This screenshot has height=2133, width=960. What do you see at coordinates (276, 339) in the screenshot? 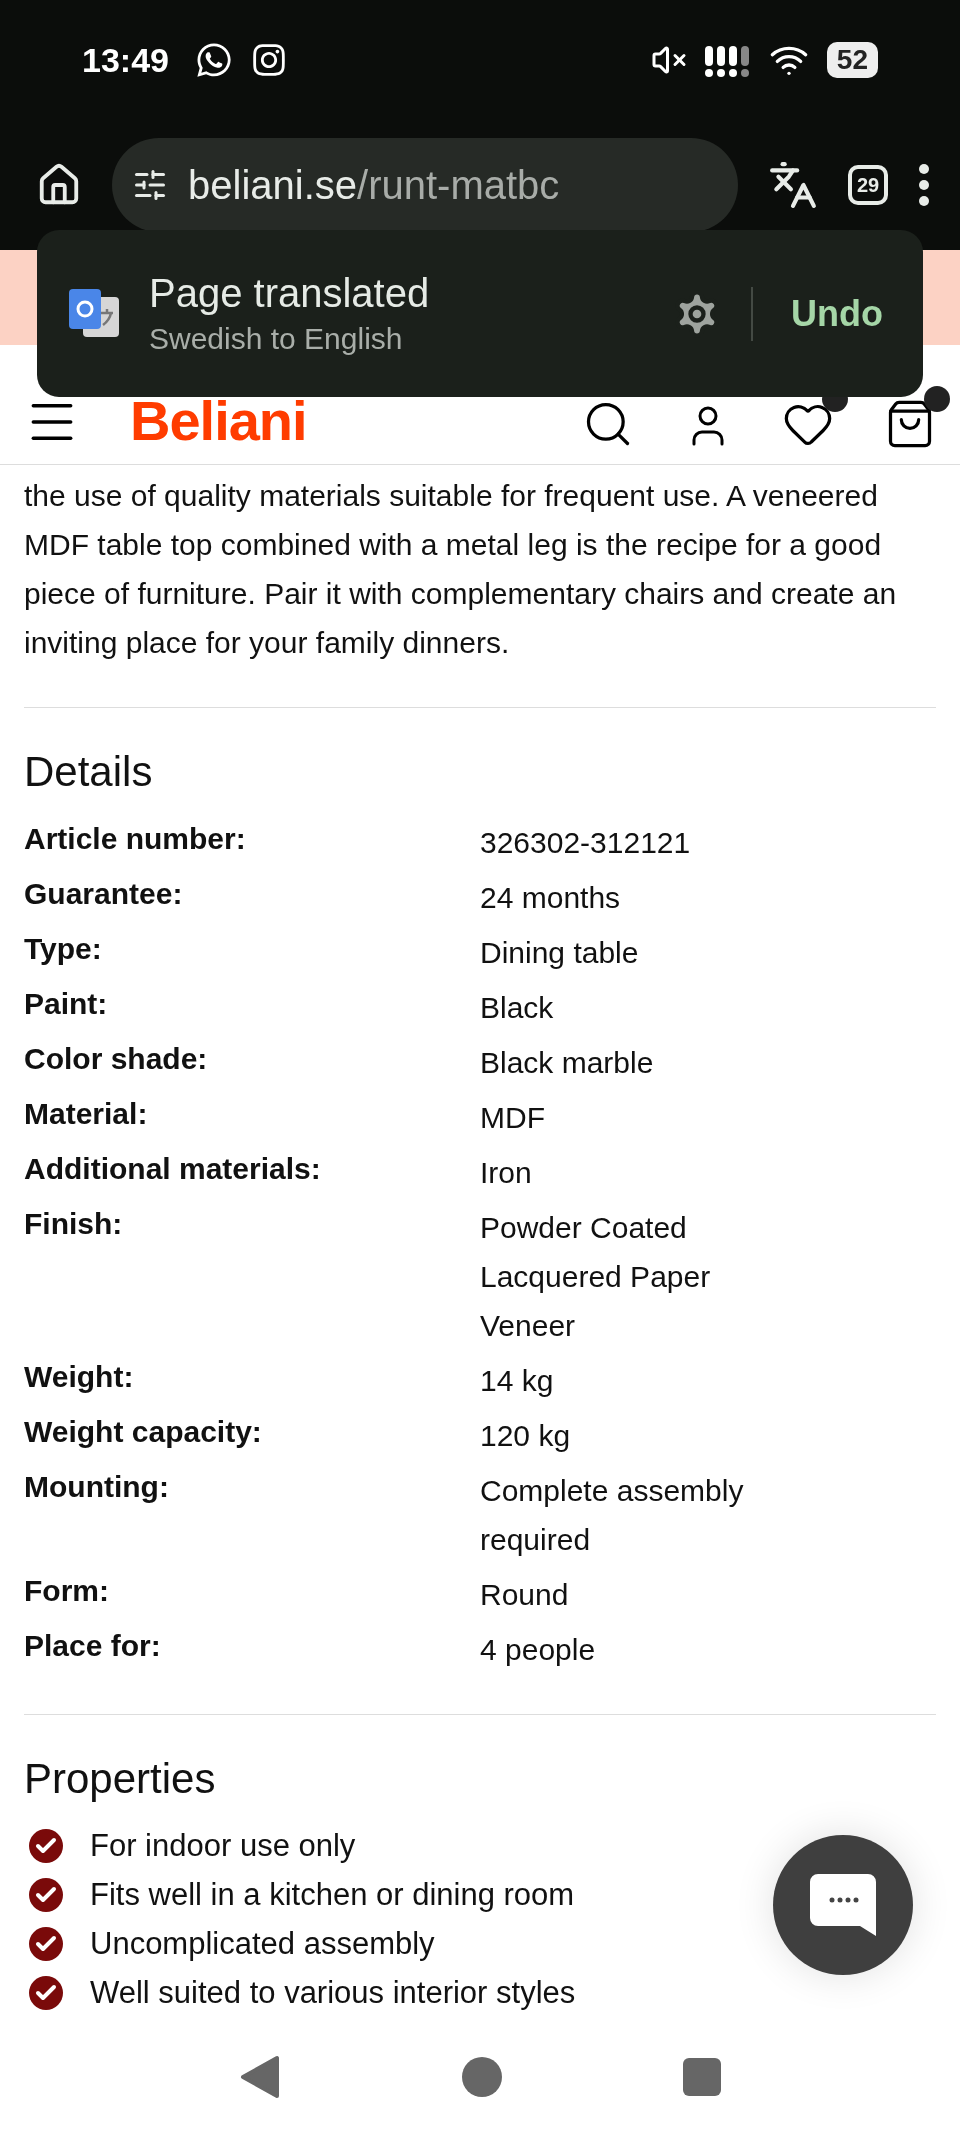
I see `toast-subtitle: Swedish to English` at bounding box center [276, 339].